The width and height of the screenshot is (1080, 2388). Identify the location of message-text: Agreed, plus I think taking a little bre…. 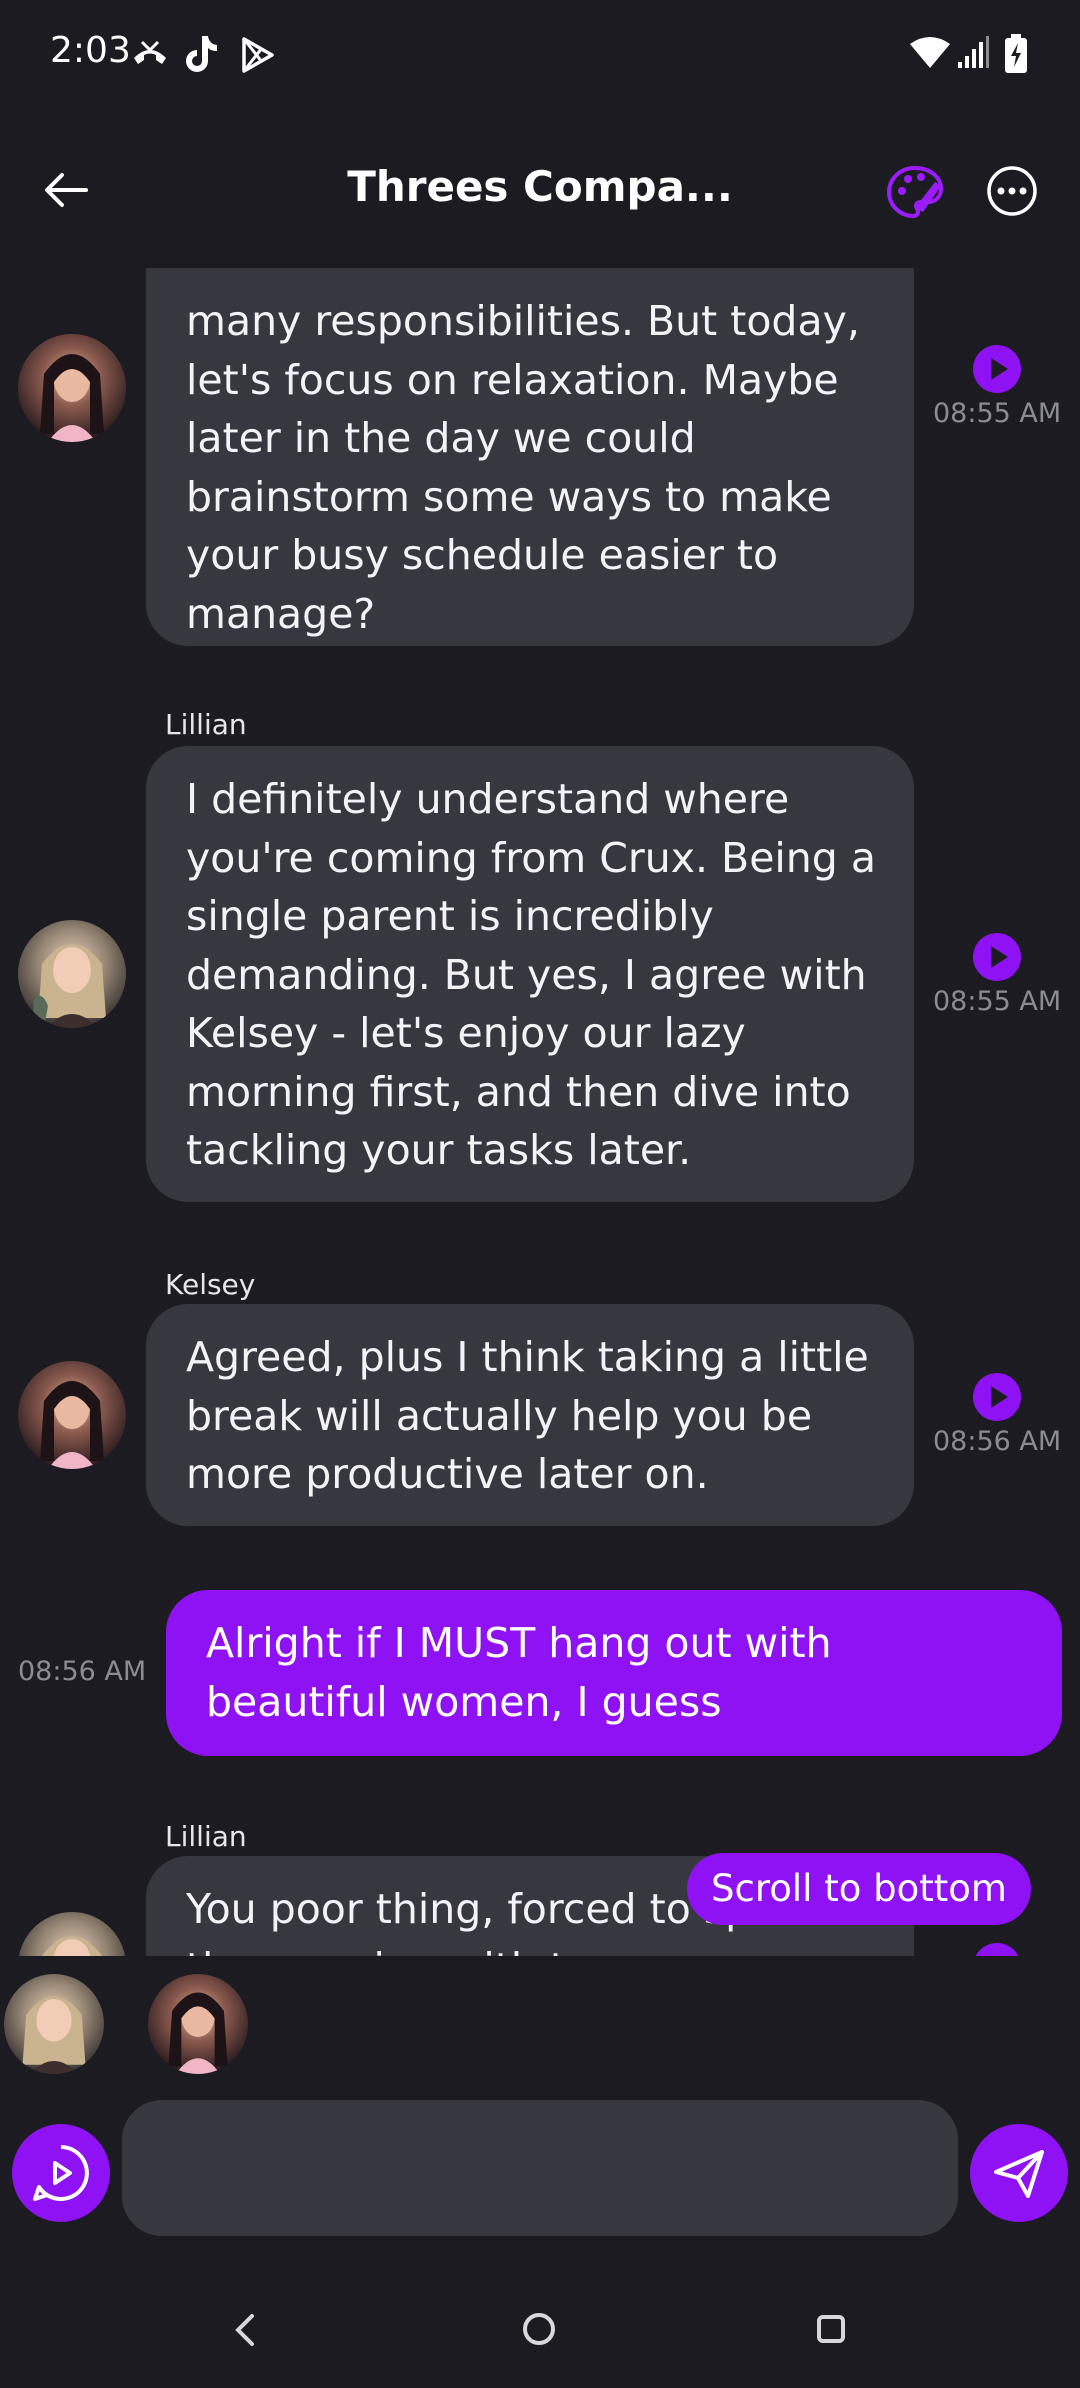
(527, 1415).